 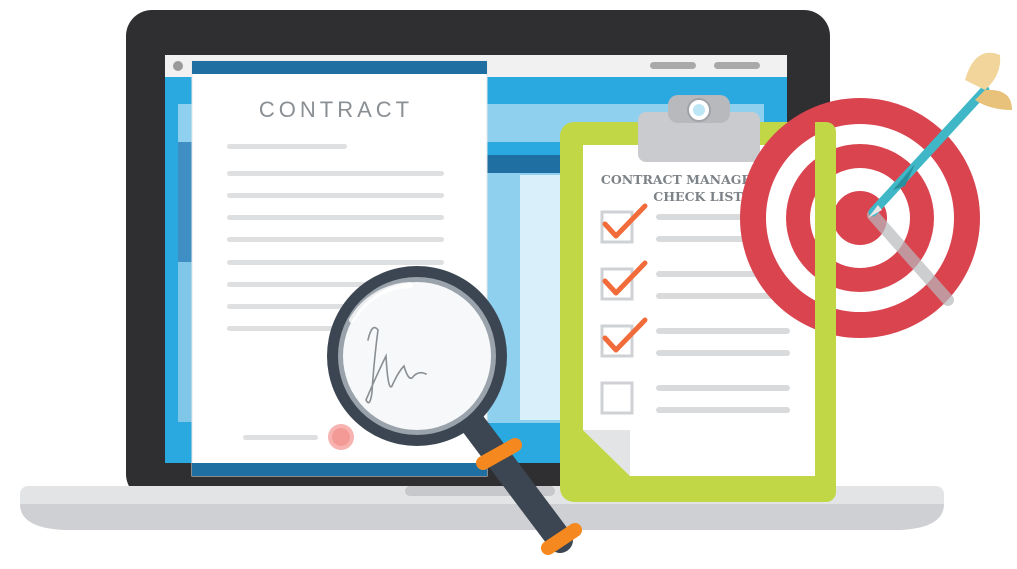 I want to click on contract-signature-line, so click(x=280, y=437).